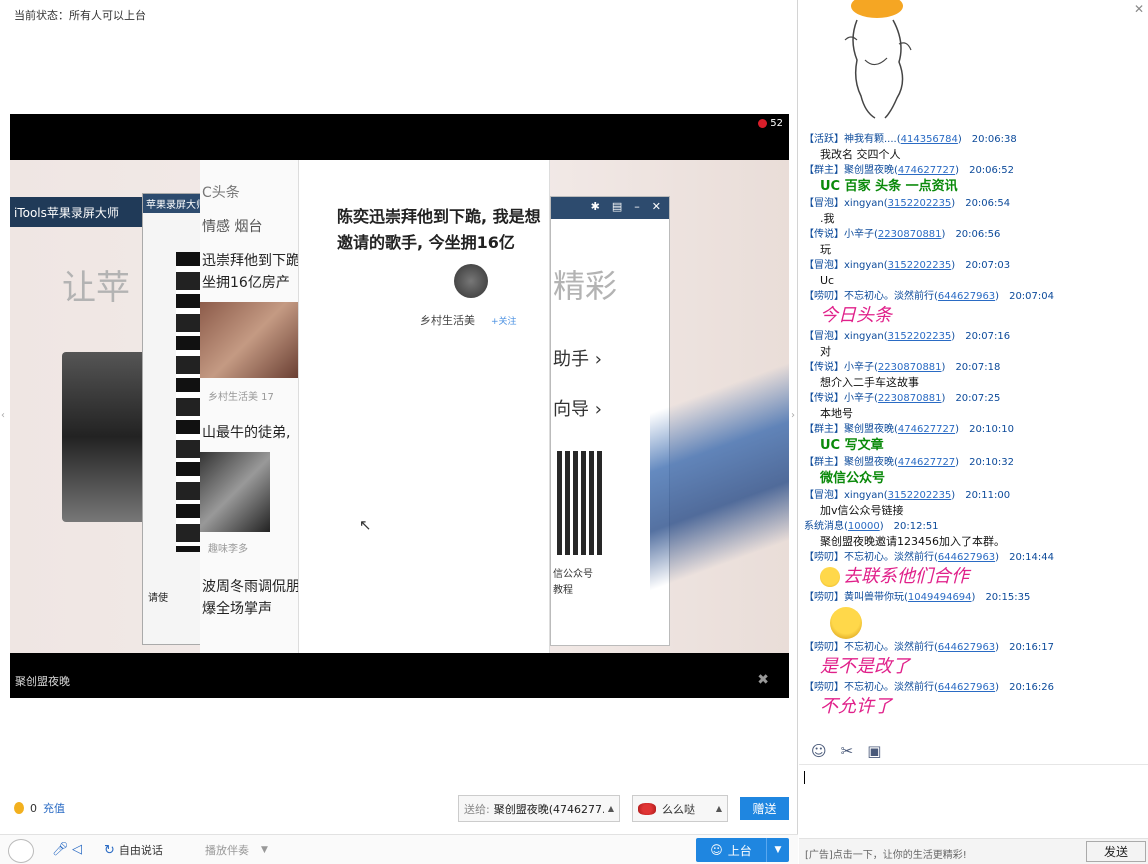 This screenshot has width=1148, height=864. Describe the element at coordinates (827, 218) in the screenshot. I see `message-text: .我` at that location.